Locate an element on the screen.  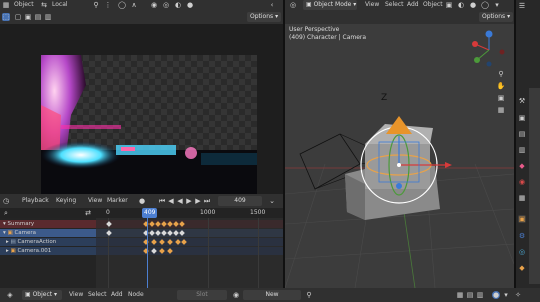
material-icon: ◉ is located at coordinates (236, 295).